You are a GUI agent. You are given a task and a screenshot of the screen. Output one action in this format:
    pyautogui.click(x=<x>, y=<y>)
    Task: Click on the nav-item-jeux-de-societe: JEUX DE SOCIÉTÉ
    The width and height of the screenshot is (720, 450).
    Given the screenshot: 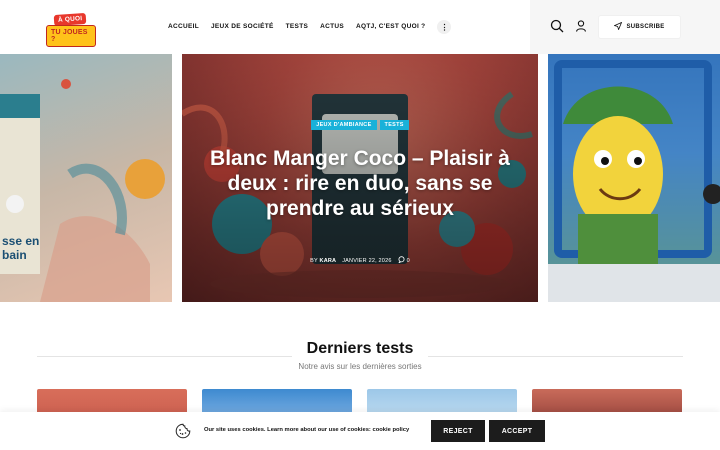 What is the action you would take?
    pyautogui.click(x=242, y=27)
    